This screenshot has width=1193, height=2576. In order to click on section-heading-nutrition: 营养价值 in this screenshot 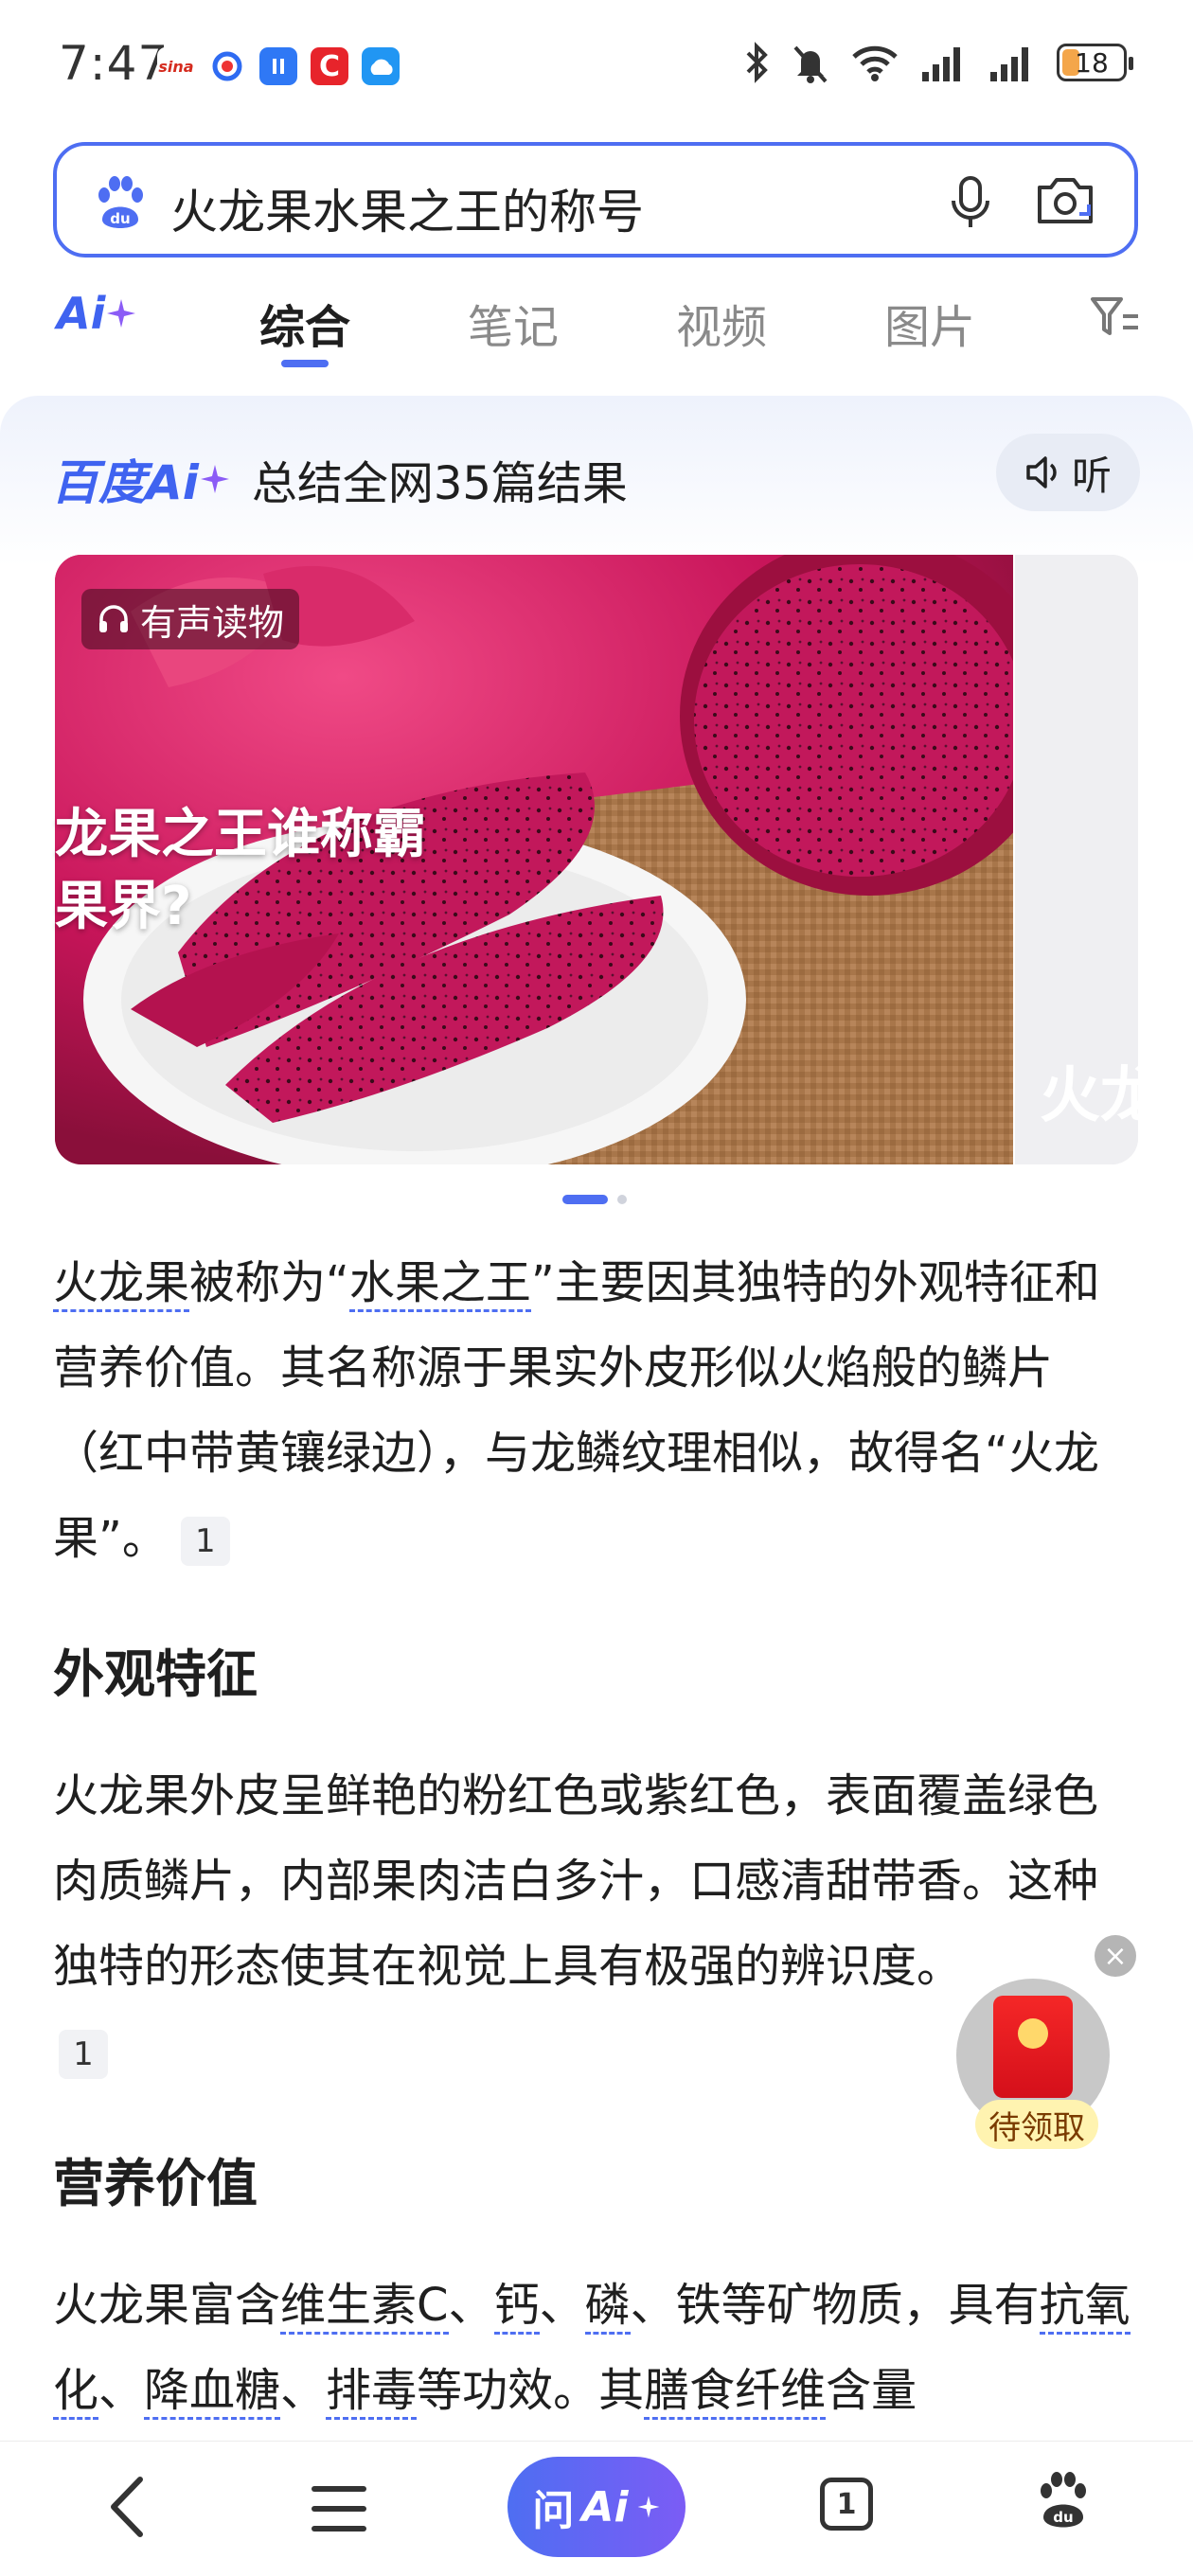, I will do `click(155, 2184)`.